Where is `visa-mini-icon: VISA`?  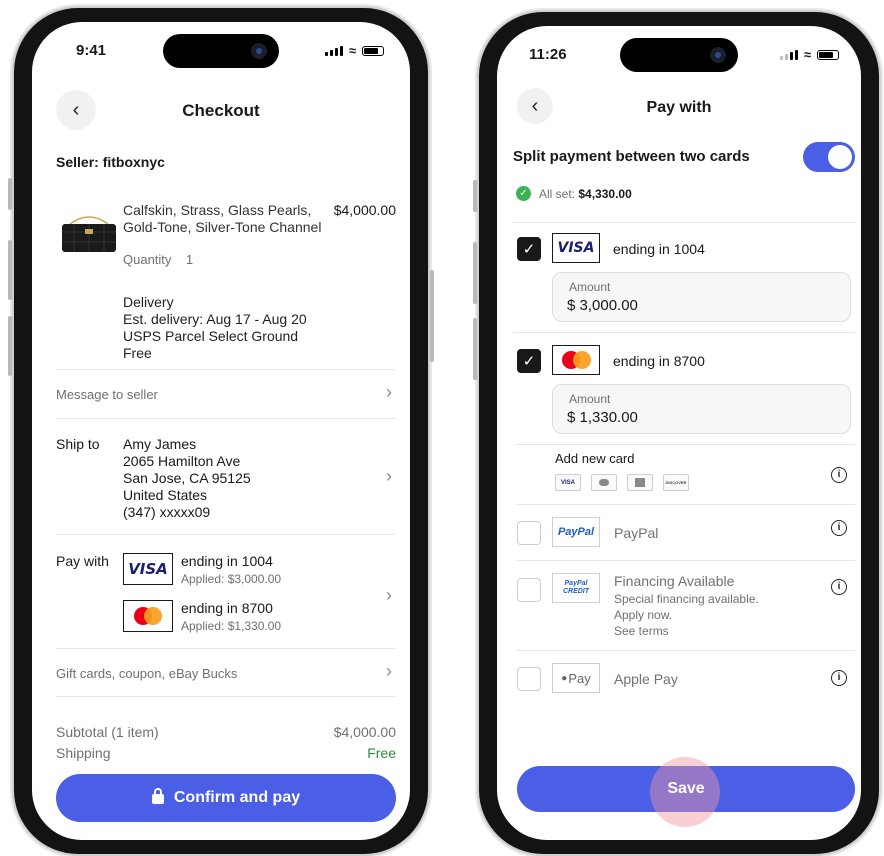 visa-mini-icon: VISA is located at coordinates (568, 482).